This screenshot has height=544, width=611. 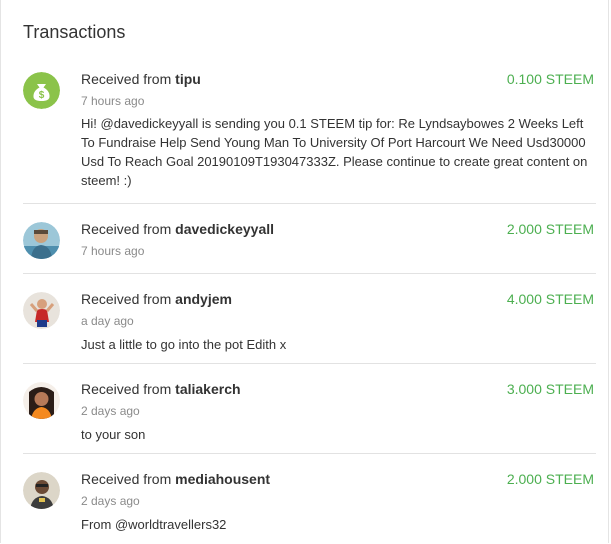 I want to click on sender-line: Received from mediahousent, so click(x=175, y=479).